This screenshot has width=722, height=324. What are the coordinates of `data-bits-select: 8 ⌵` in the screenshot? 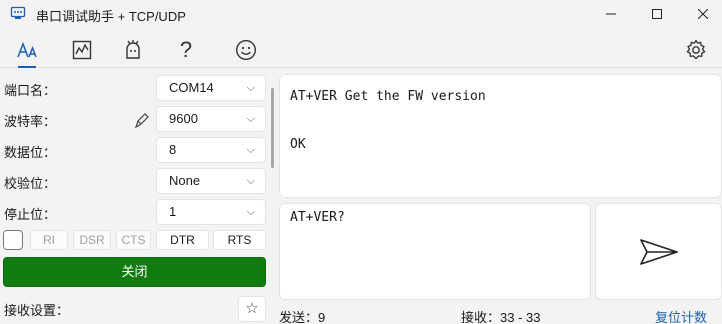 It's located at (211, 150).